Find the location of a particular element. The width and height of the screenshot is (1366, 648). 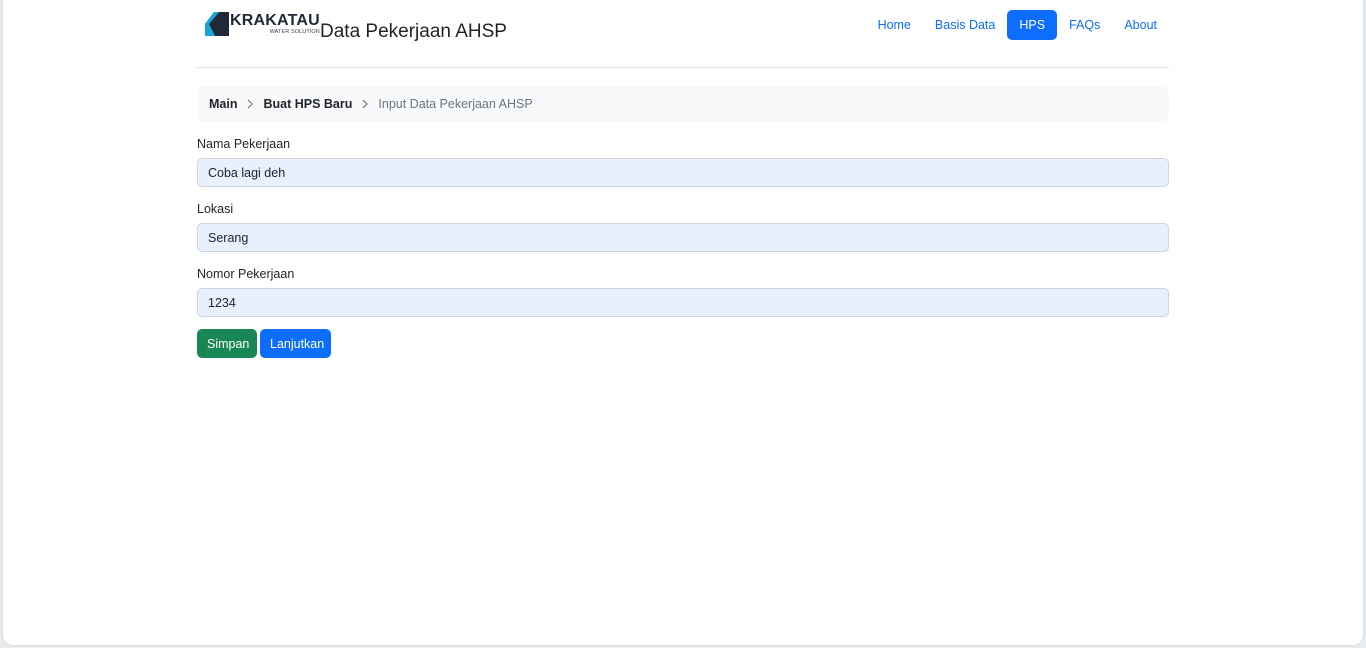

logo-wordmark: KRAKATAU is located at coordinates (275, 20).